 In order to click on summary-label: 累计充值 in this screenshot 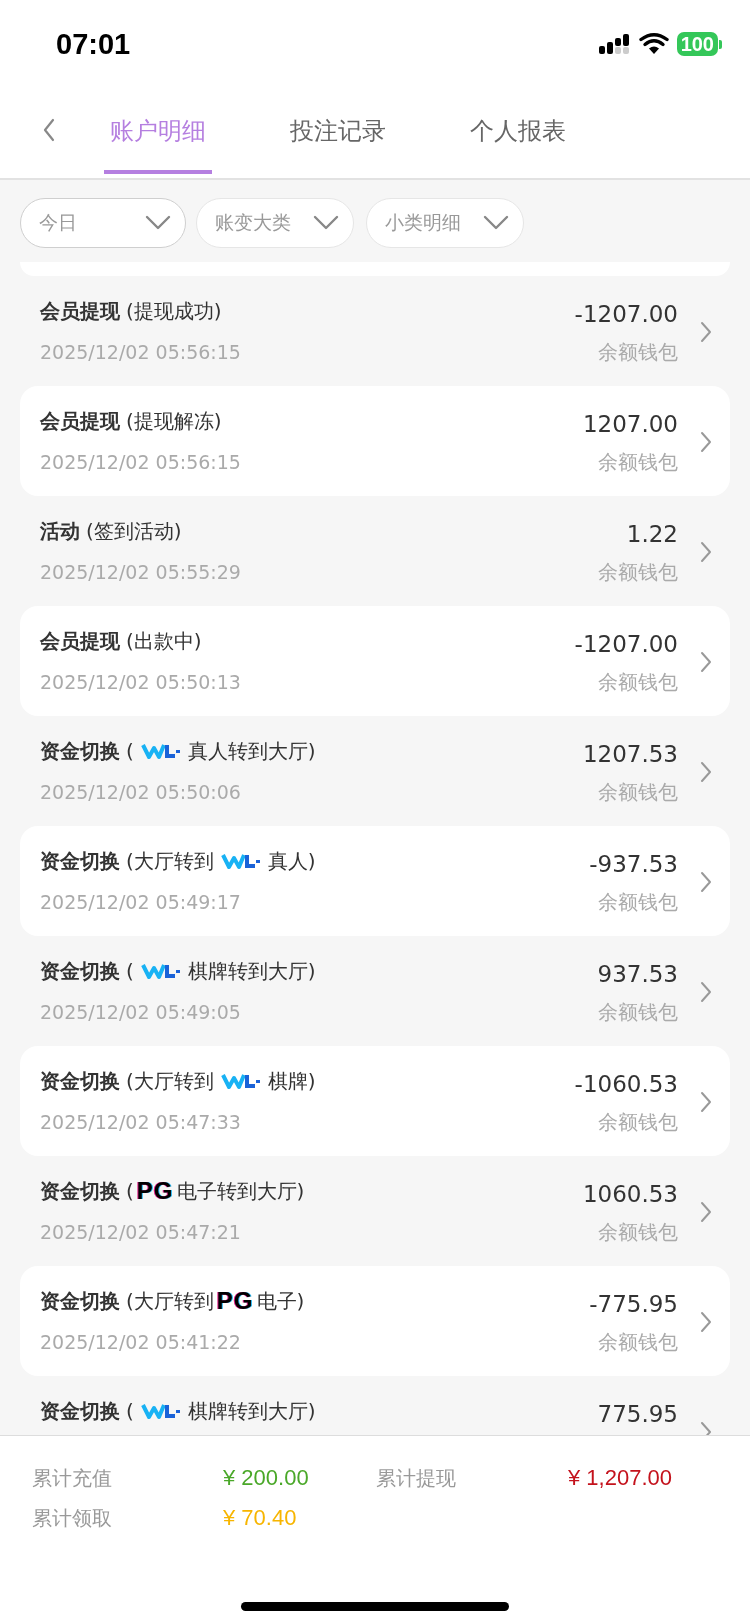, I will do `click(72, 1478)`.